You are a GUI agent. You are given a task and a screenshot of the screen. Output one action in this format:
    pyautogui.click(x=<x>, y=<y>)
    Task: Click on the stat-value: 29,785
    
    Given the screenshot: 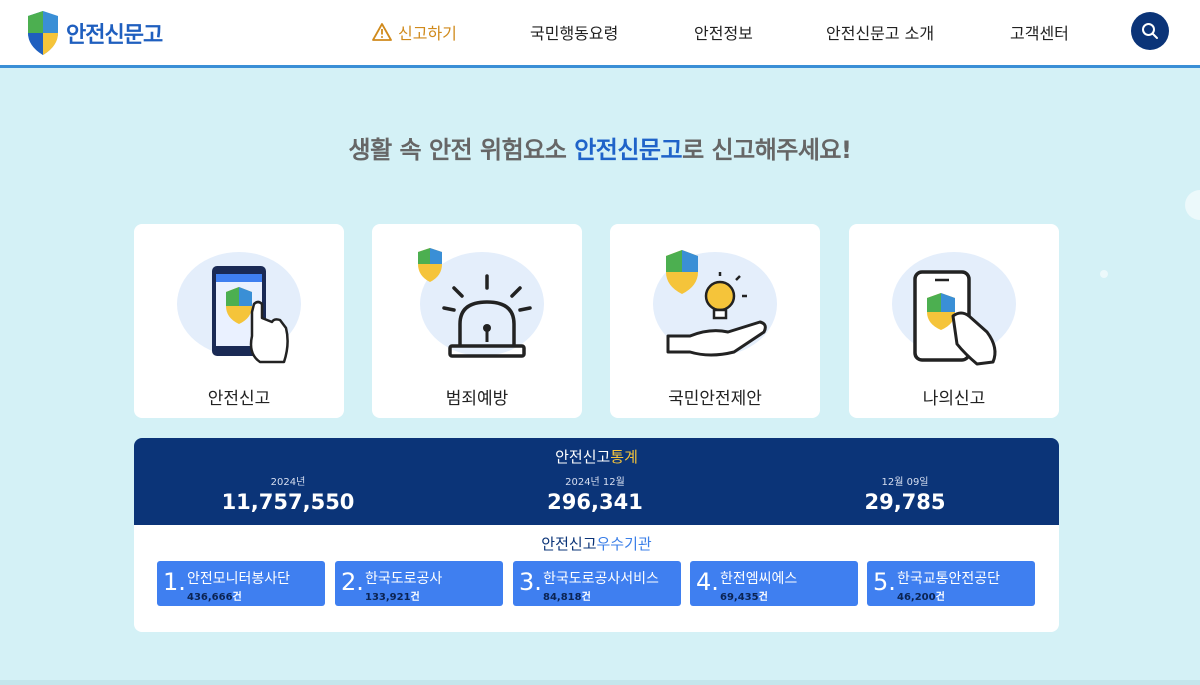 What is the action you would take?
    pyautogui.click(x=905, y=502)
    